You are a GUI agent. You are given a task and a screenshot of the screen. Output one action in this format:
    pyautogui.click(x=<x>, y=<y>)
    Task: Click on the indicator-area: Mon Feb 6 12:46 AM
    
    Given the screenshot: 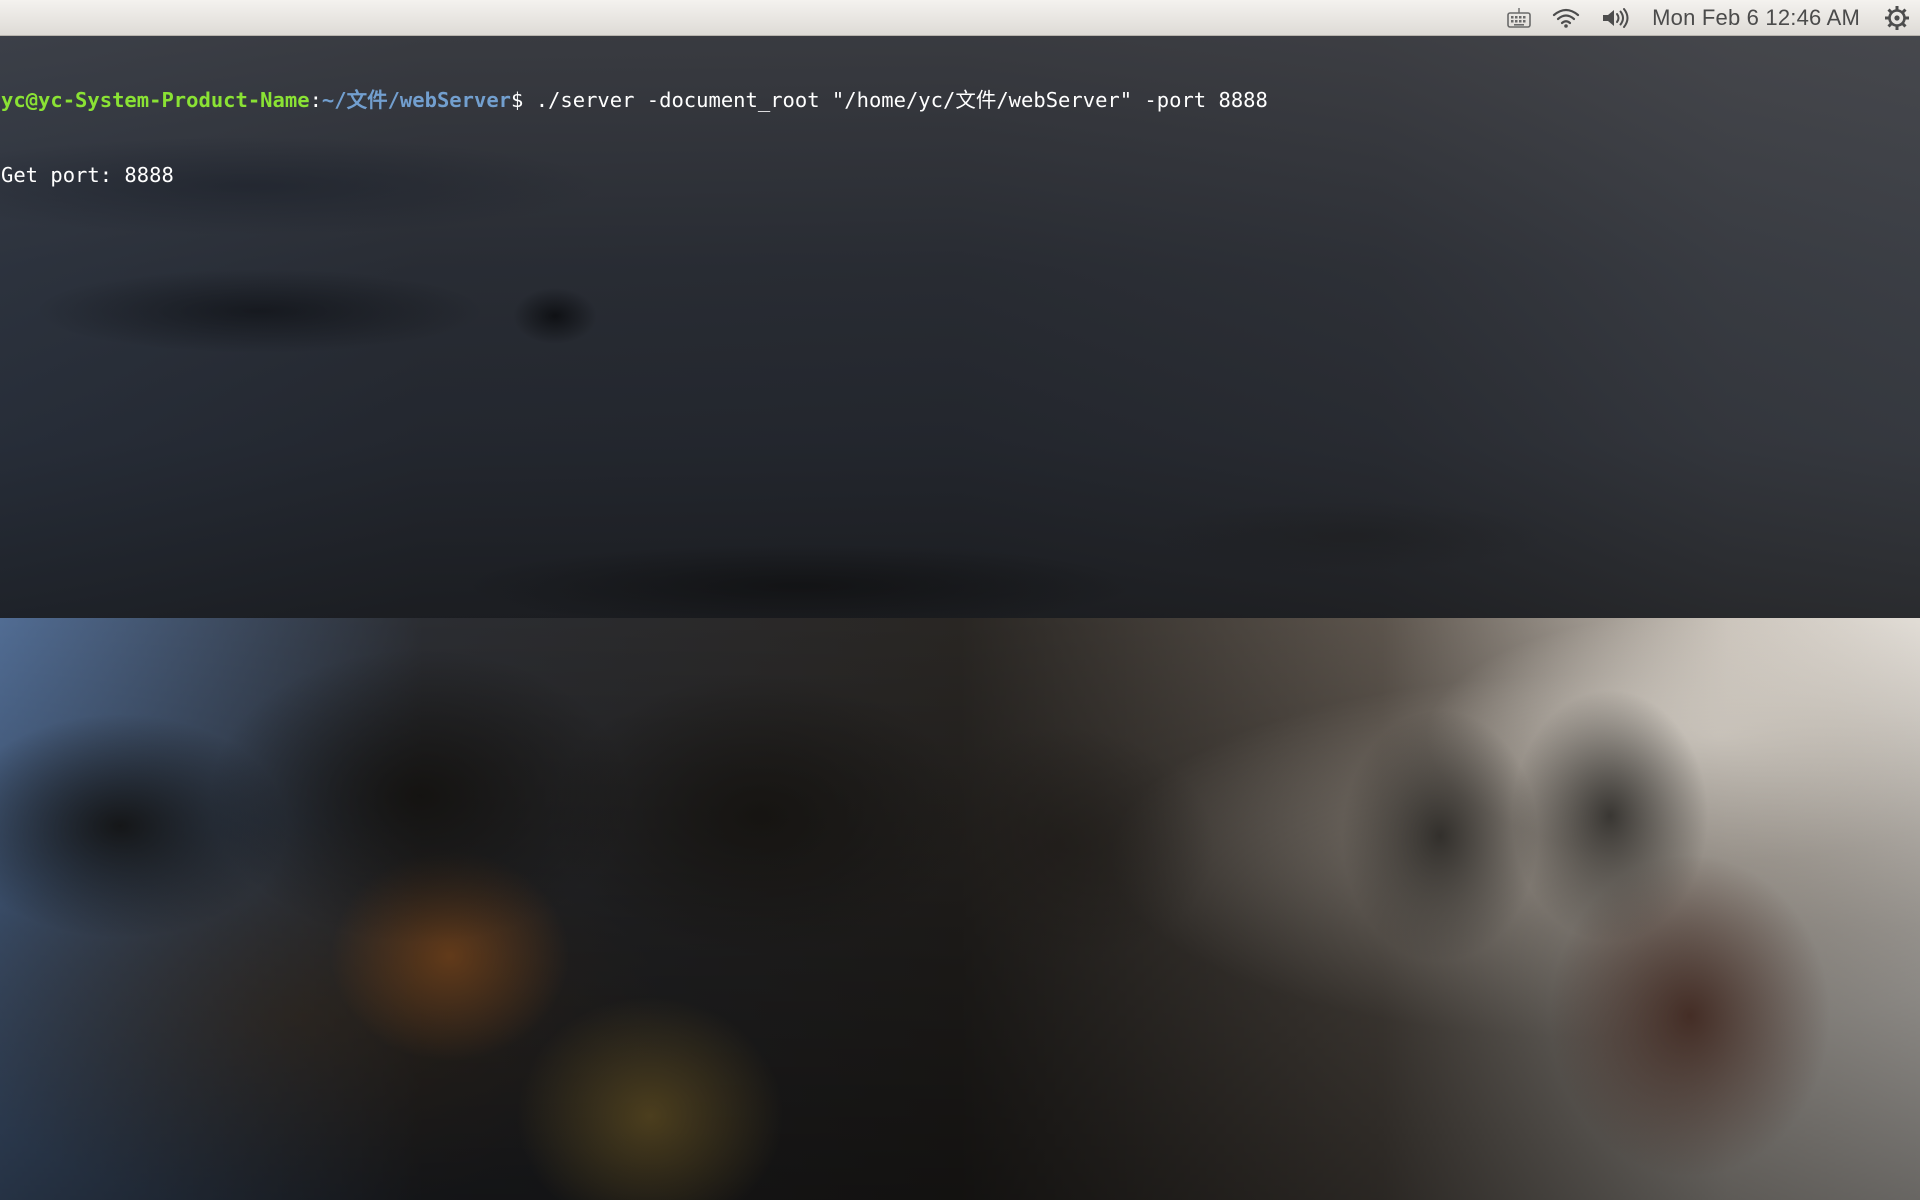 What is the action you would take?
    pyautogui.click(x=1708, y=18)
    